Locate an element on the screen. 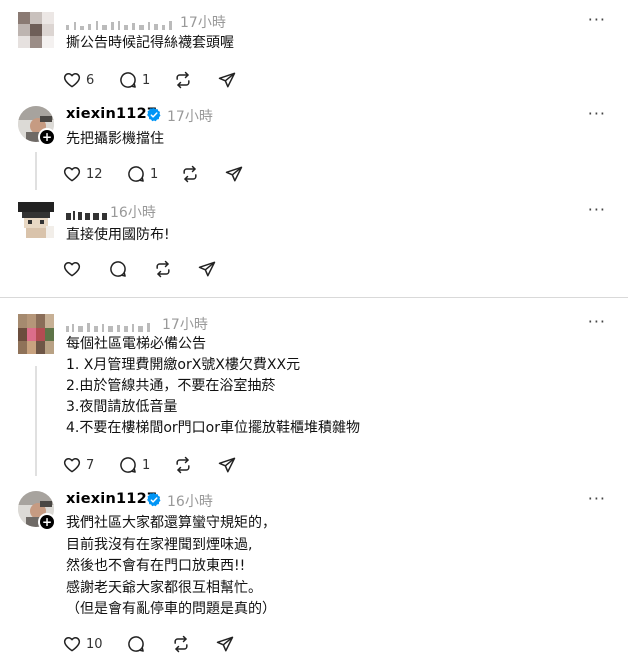 The image size is (628, 668). like-button: 12 is located at coordinates (82, 174).